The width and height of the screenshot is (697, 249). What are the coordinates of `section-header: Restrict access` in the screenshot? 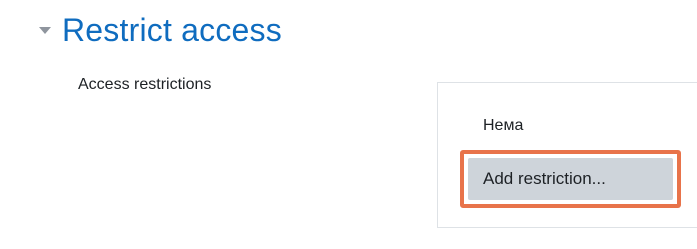 It's located at (160, 30).